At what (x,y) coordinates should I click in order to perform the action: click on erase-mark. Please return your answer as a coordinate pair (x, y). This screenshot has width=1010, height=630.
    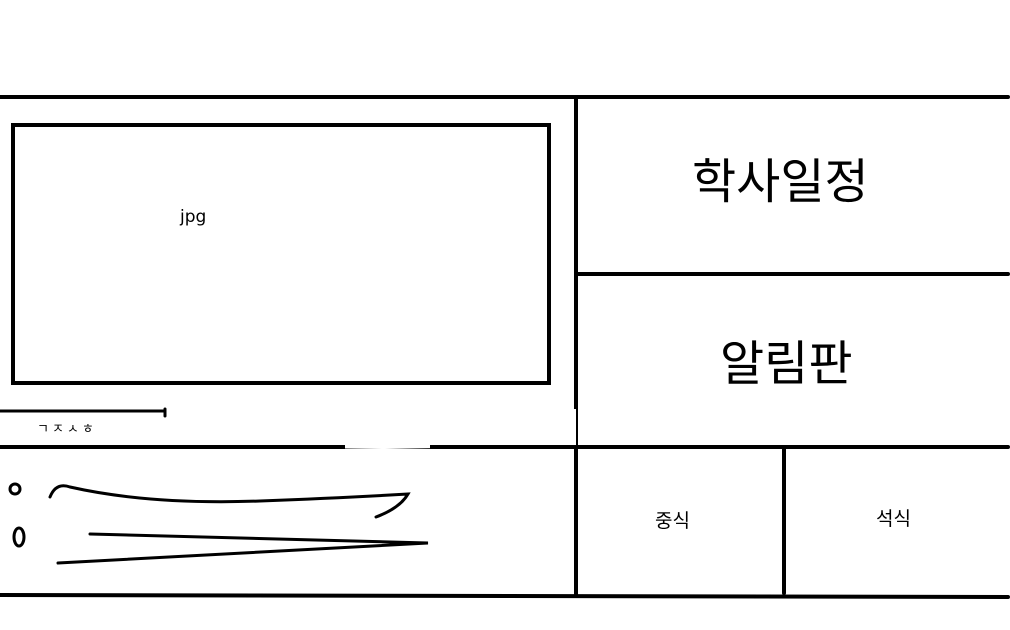
    Looking at the image, I should click on (370, 429).